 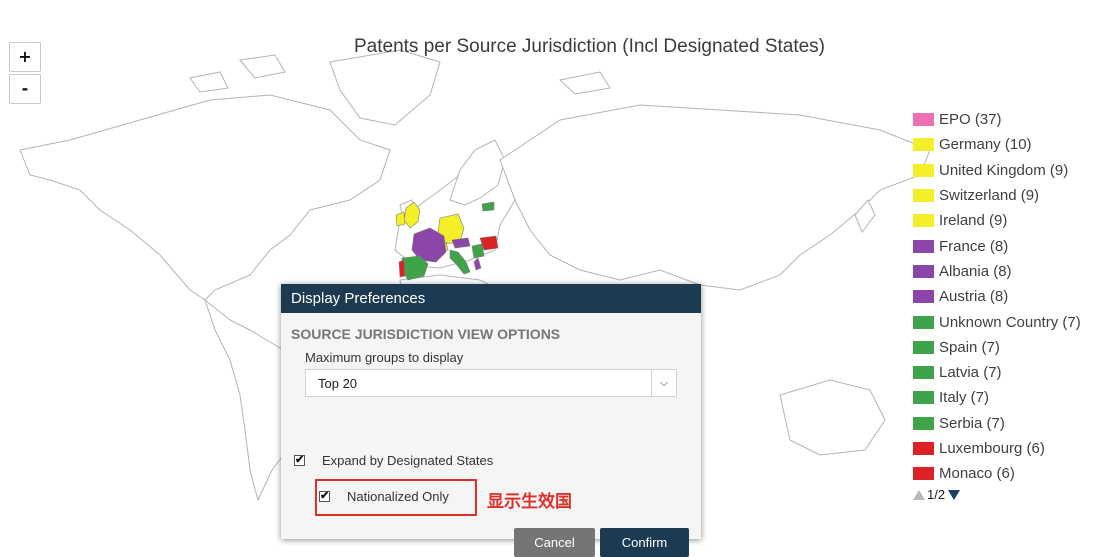 I want to click on legend-item: Switzerland (9), so click(x=997, y=195).